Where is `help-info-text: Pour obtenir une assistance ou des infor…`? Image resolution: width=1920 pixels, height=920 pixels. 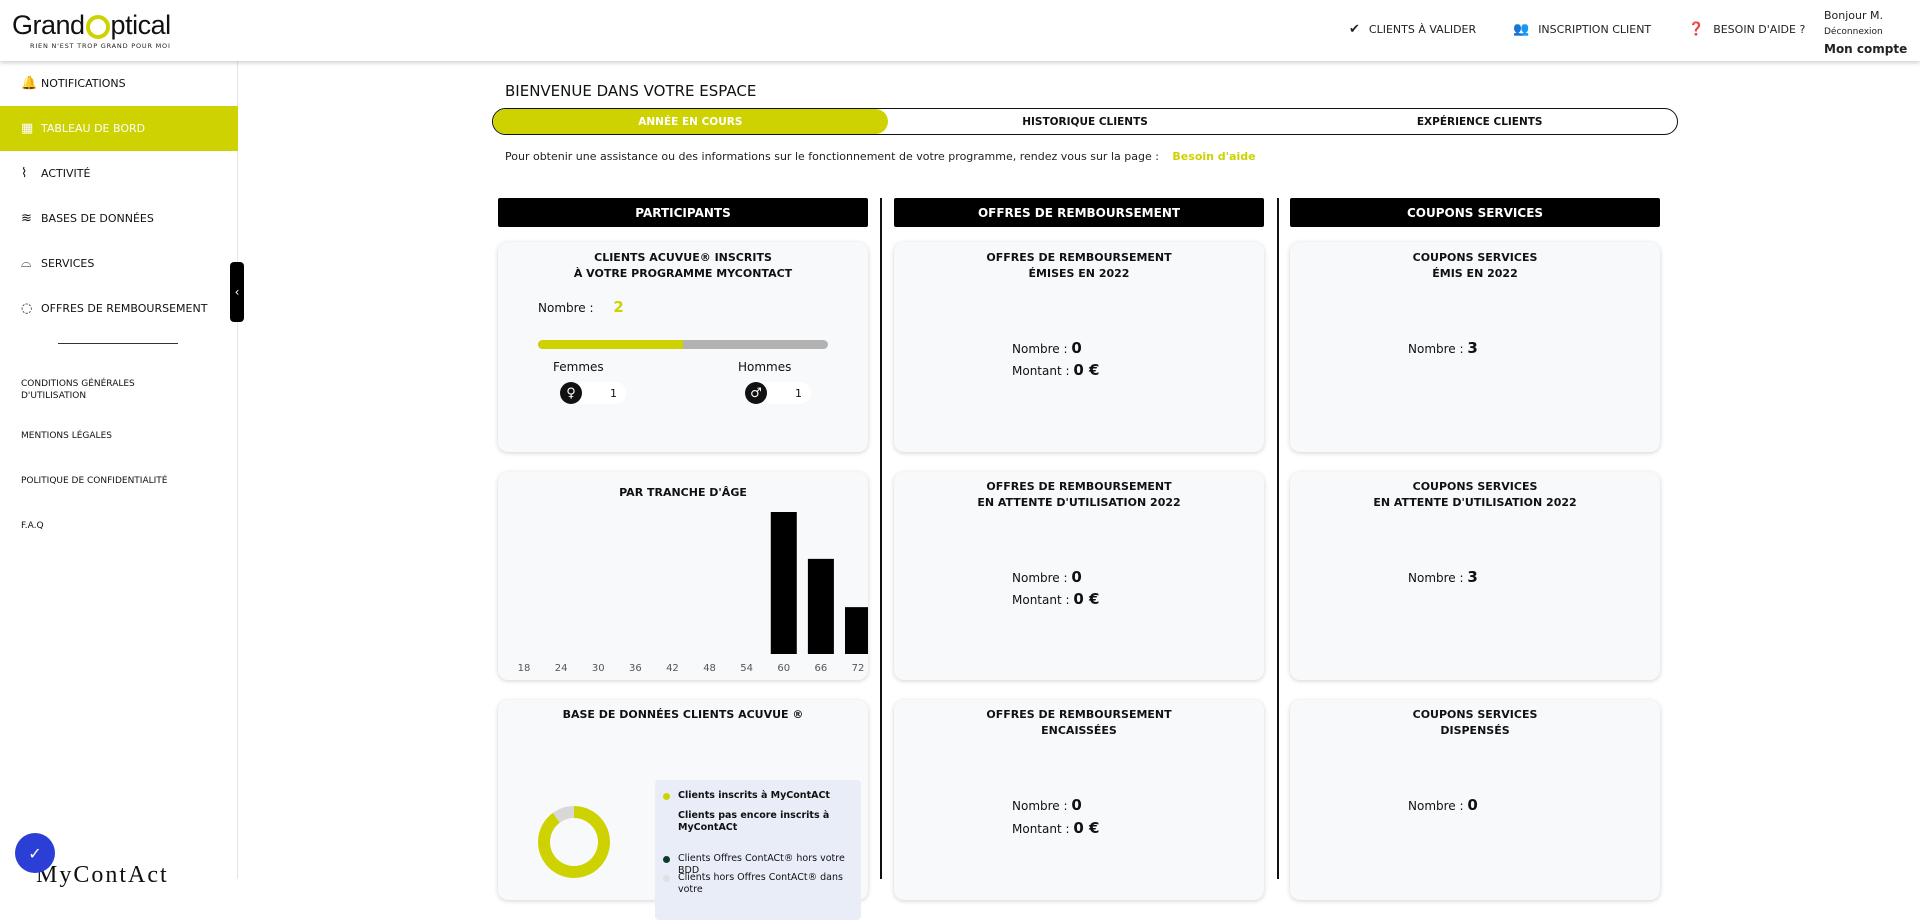 help-info-text: Pour obtenir une assistance ou des infor… is located at coordinates (880, 156).